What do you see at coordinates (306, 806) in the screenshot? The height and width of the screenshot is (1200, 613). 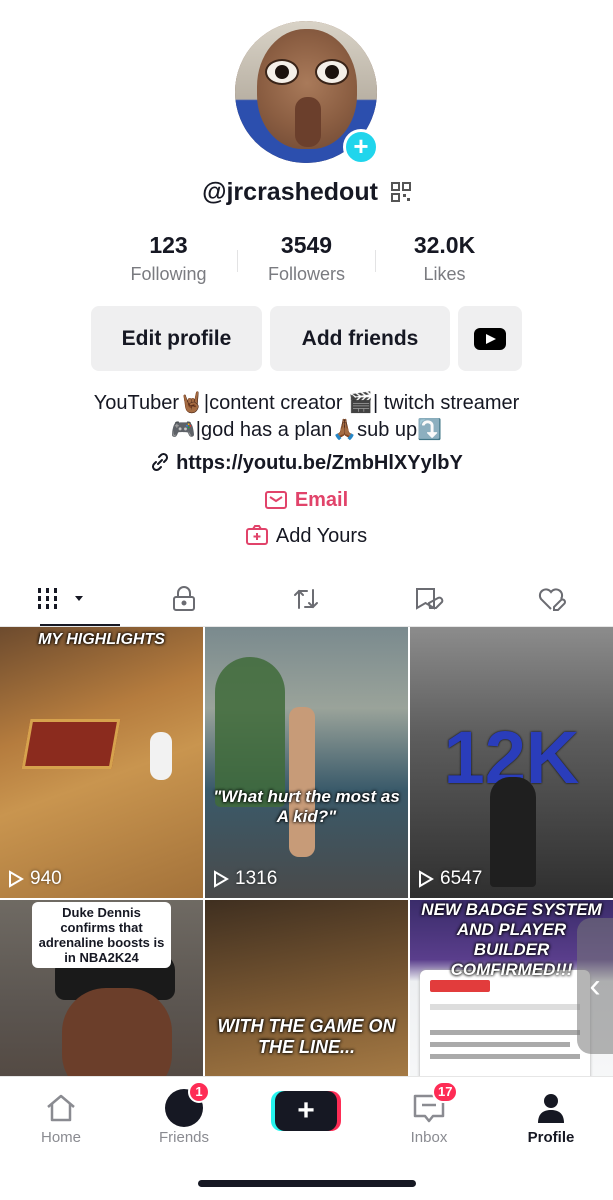 I see `video-caption: "What hurt the most as A kid?"` at bounding box center [306, 806].